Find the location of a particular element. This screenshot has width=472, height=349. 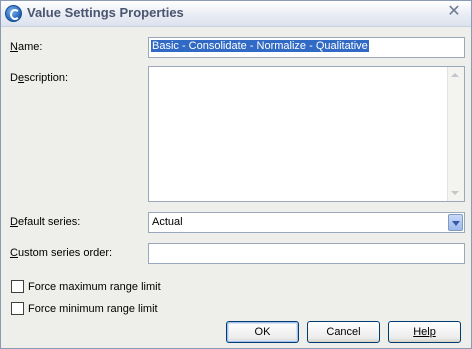

default-series-value: Actual is located at coordinates (167, 222).